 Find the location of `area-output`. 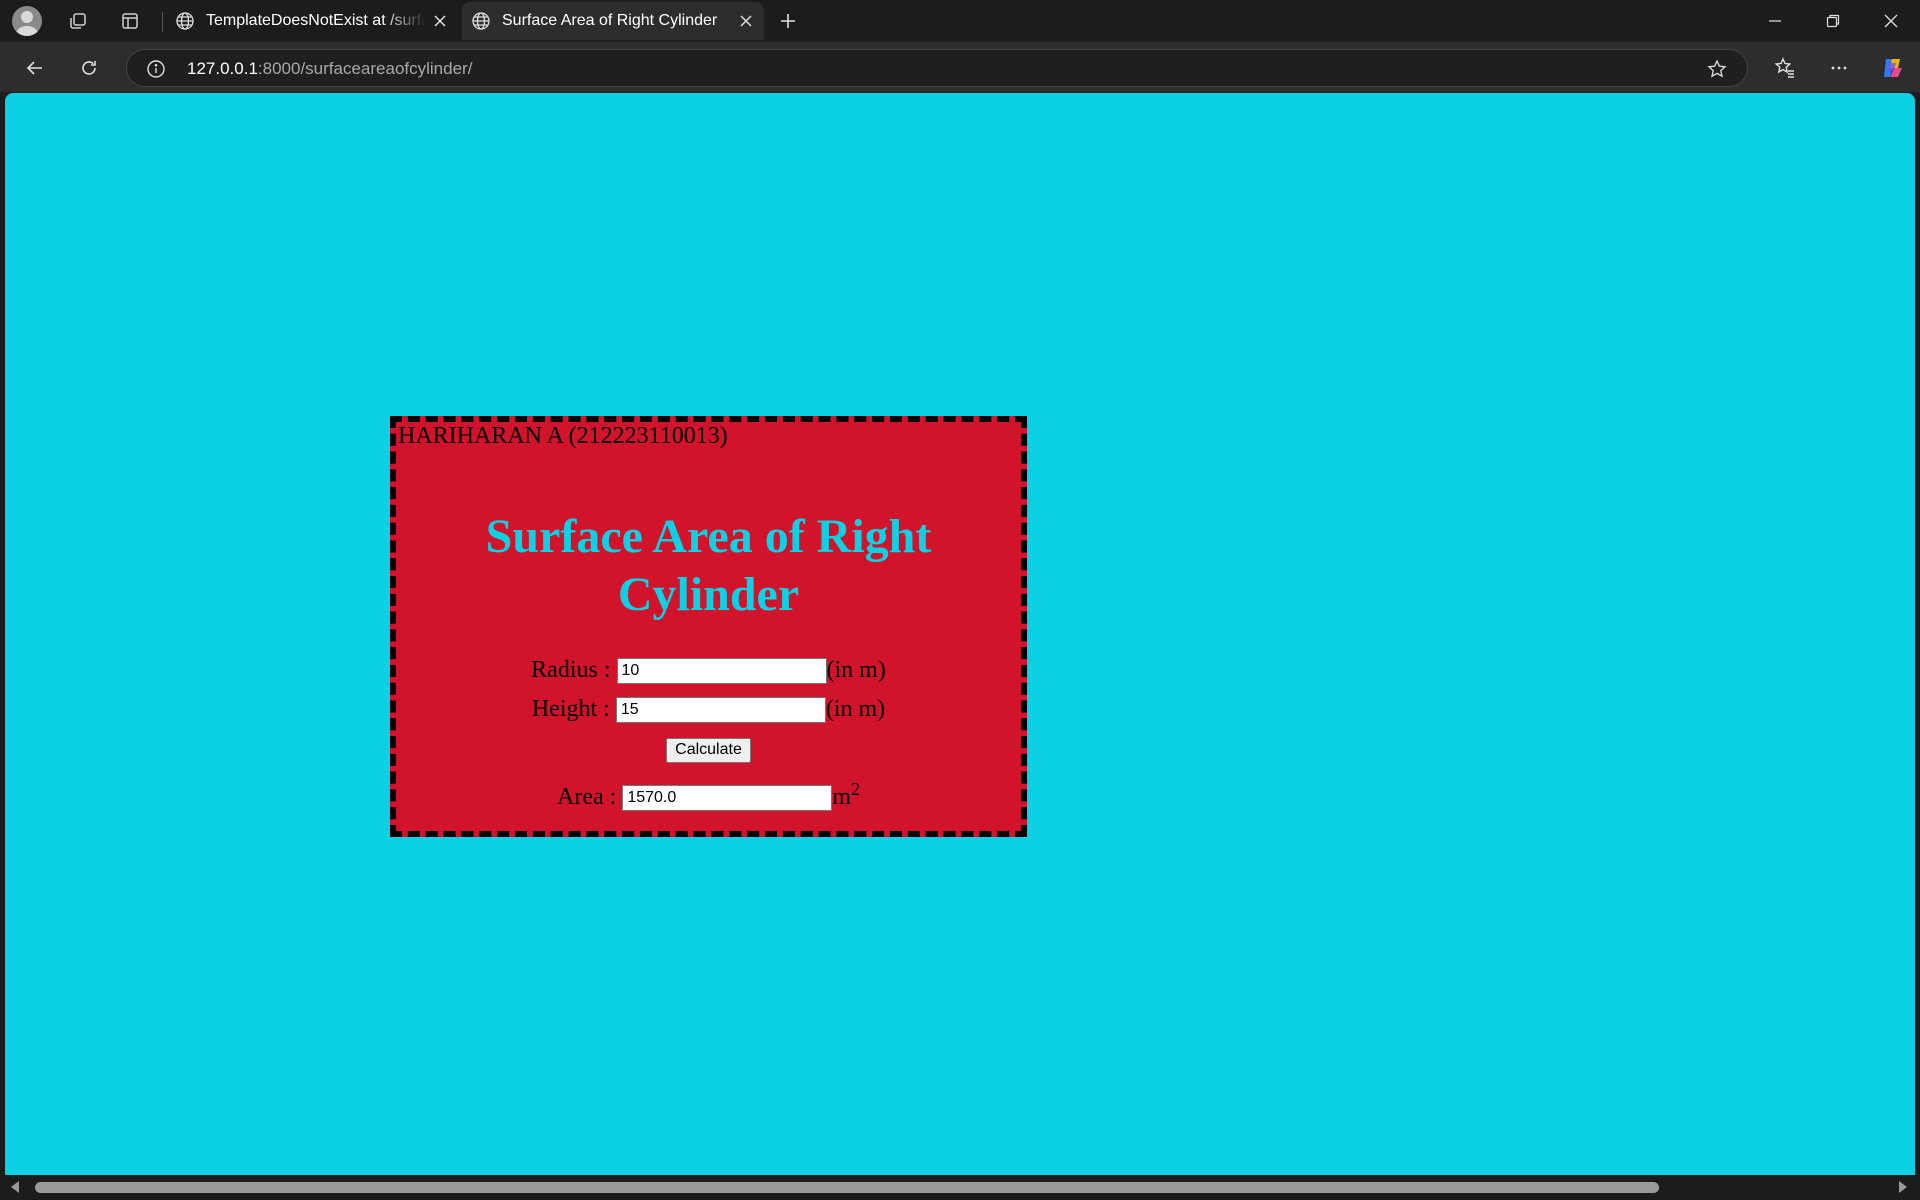

area-output is located at coordinates (727, 798).